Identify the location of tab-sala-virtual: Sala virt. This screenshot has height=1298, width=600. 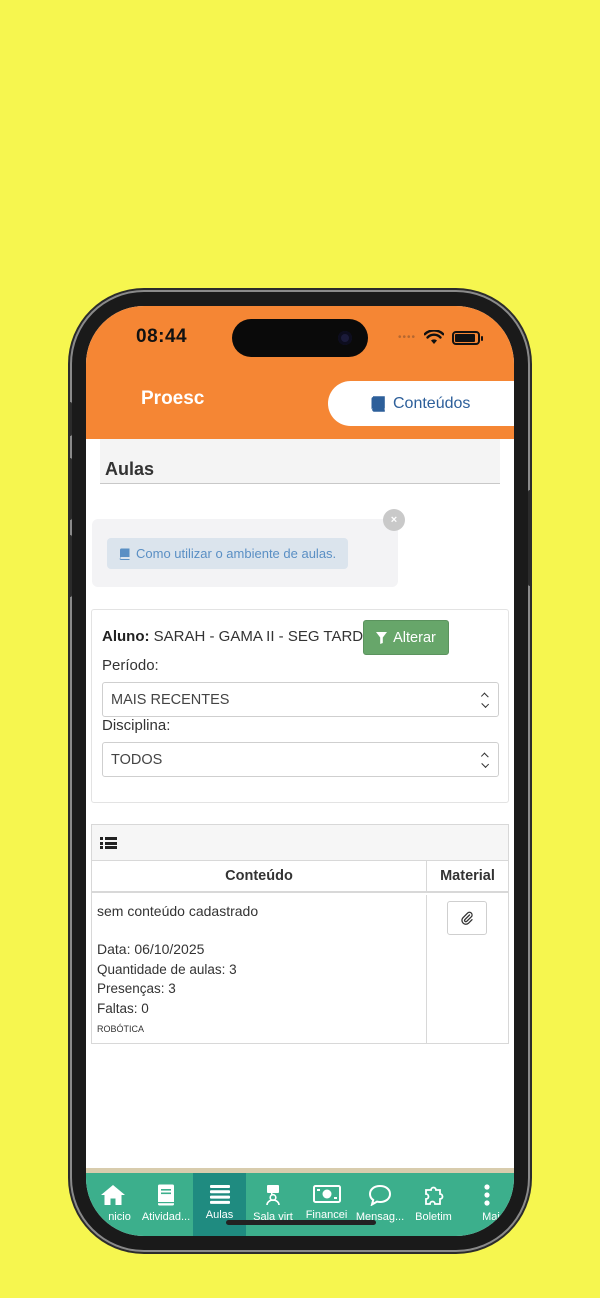
(273, 1204).